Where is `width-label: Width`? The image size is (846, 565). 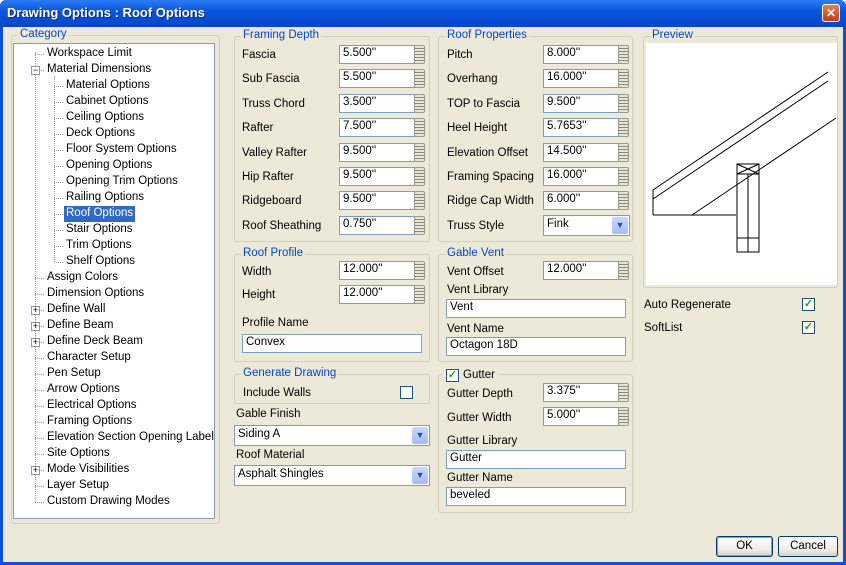 width-label: Width is located at coordinates (257, 272).